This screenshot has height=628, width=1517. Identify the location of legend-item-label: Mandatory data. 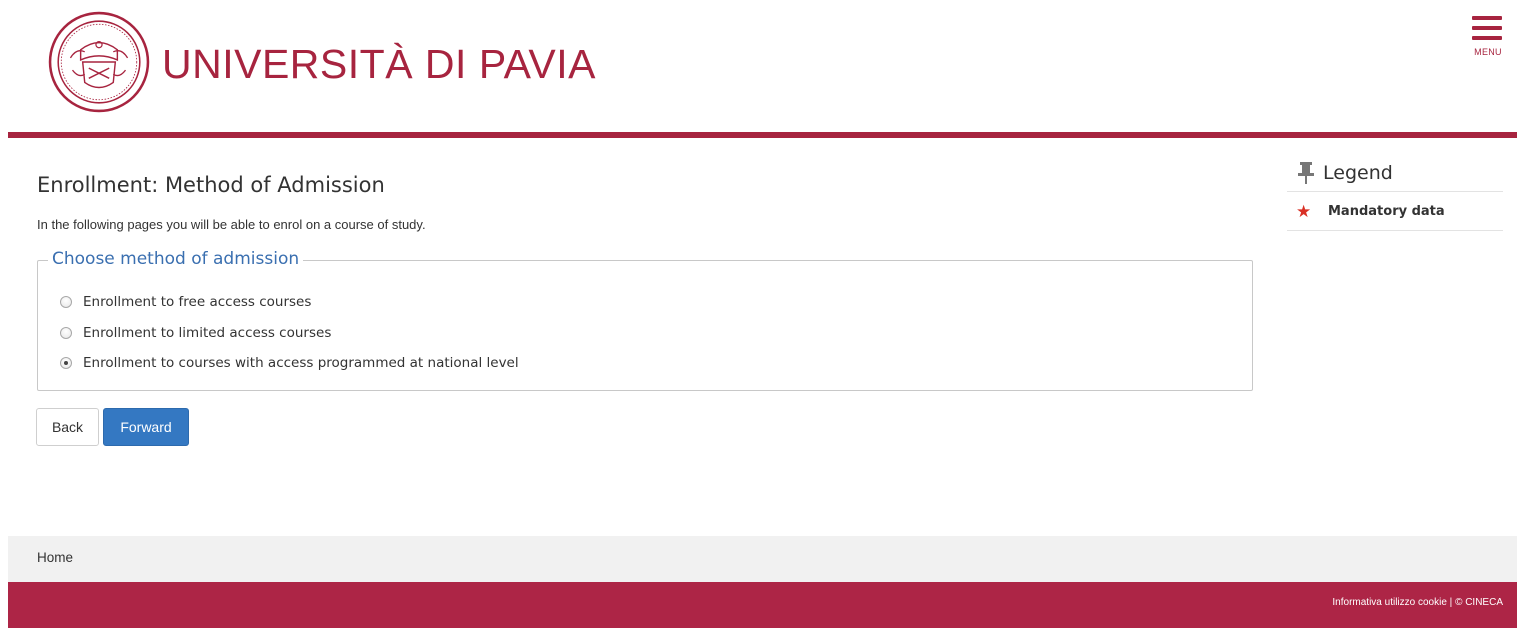
(1386, 211).